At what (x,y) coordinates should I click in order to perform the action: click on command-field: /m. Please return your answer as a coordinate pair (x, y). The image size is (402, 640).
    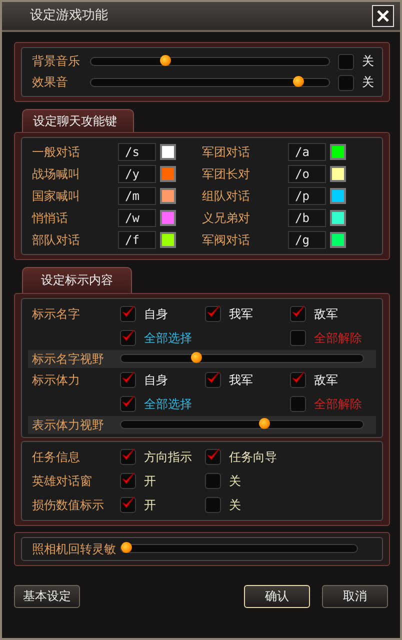
    Looking at the image, I should click on (137, 196).